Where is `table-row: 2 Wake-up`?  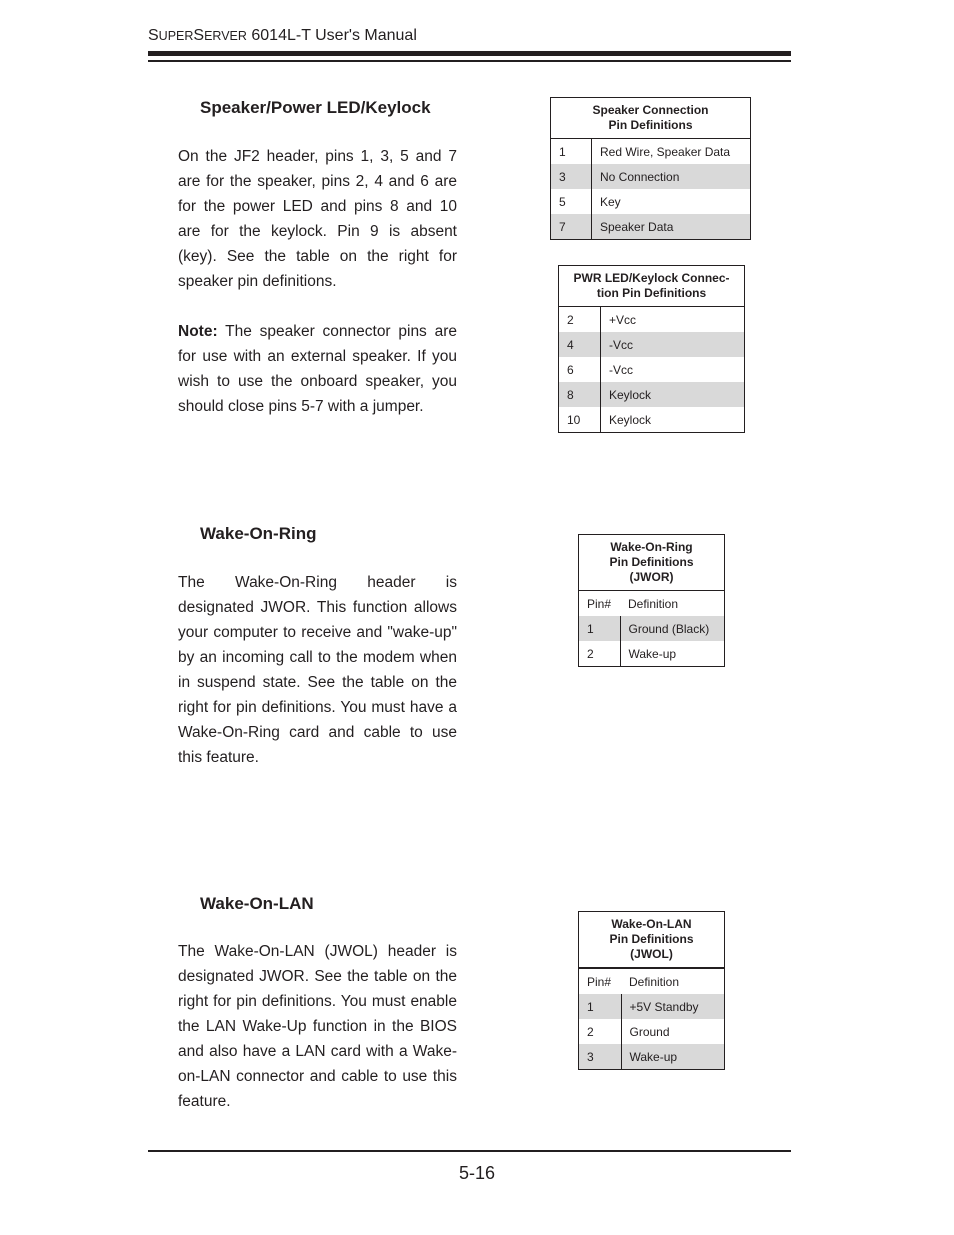 table-row: 2 Wake-up is located at coordinates (651, 654).